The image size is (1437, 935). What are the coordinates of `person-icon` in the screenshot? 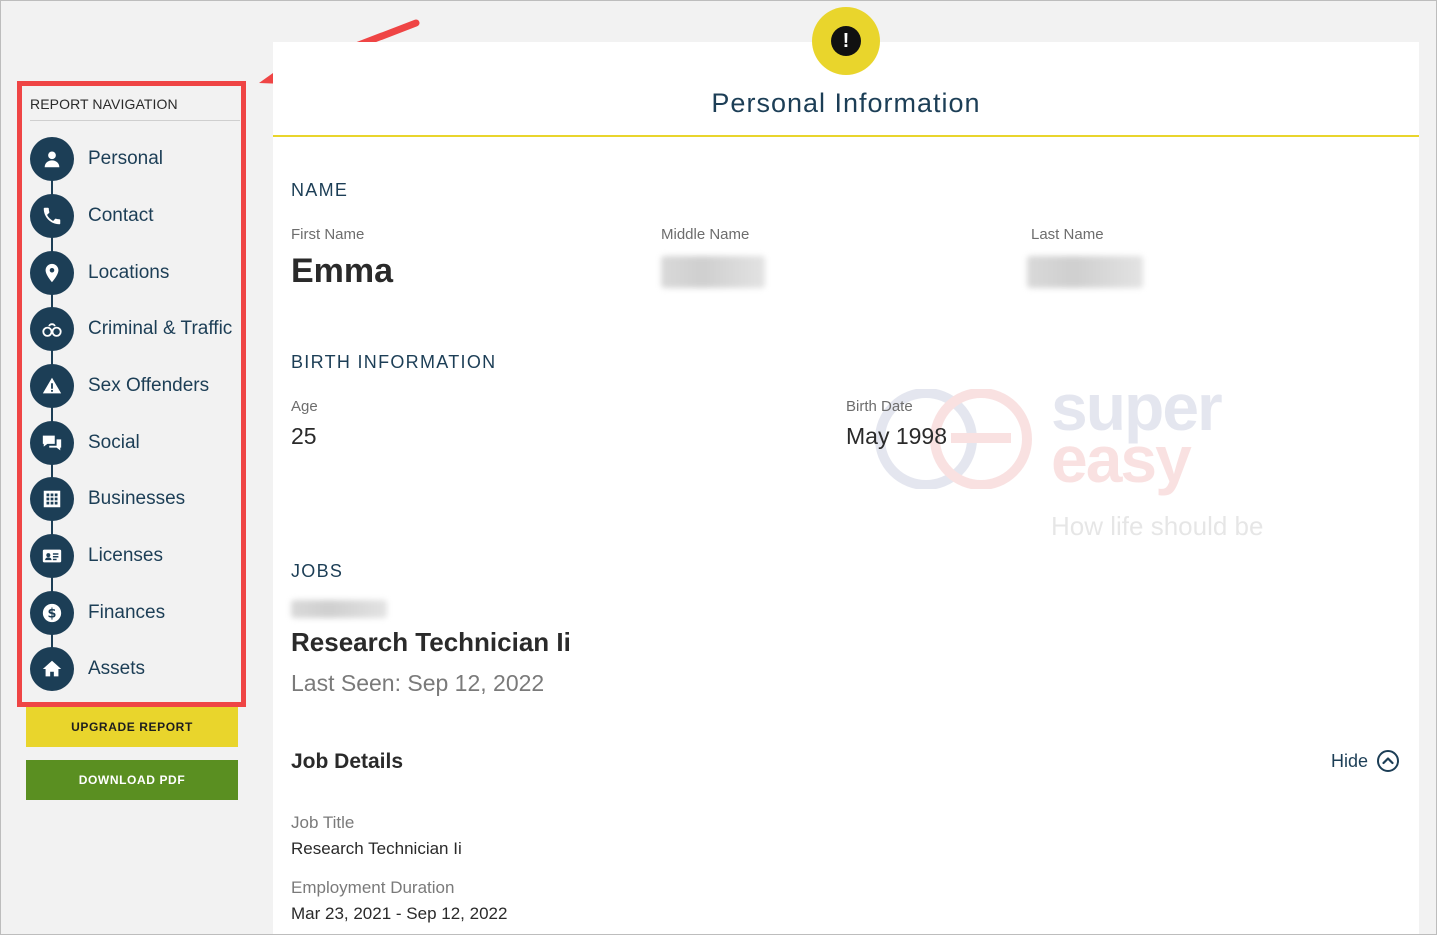 It's located at (52, 159).